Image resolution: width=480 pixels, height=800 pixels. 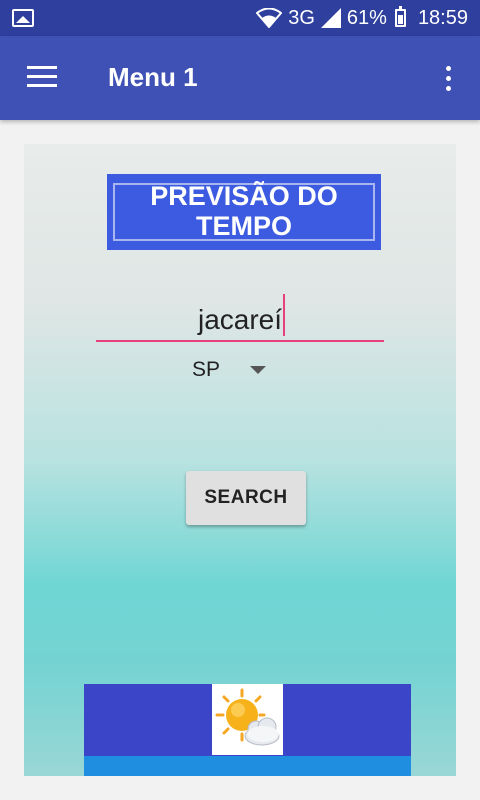 I want to click on chevron-down-icon, so click(x=258, y=370).